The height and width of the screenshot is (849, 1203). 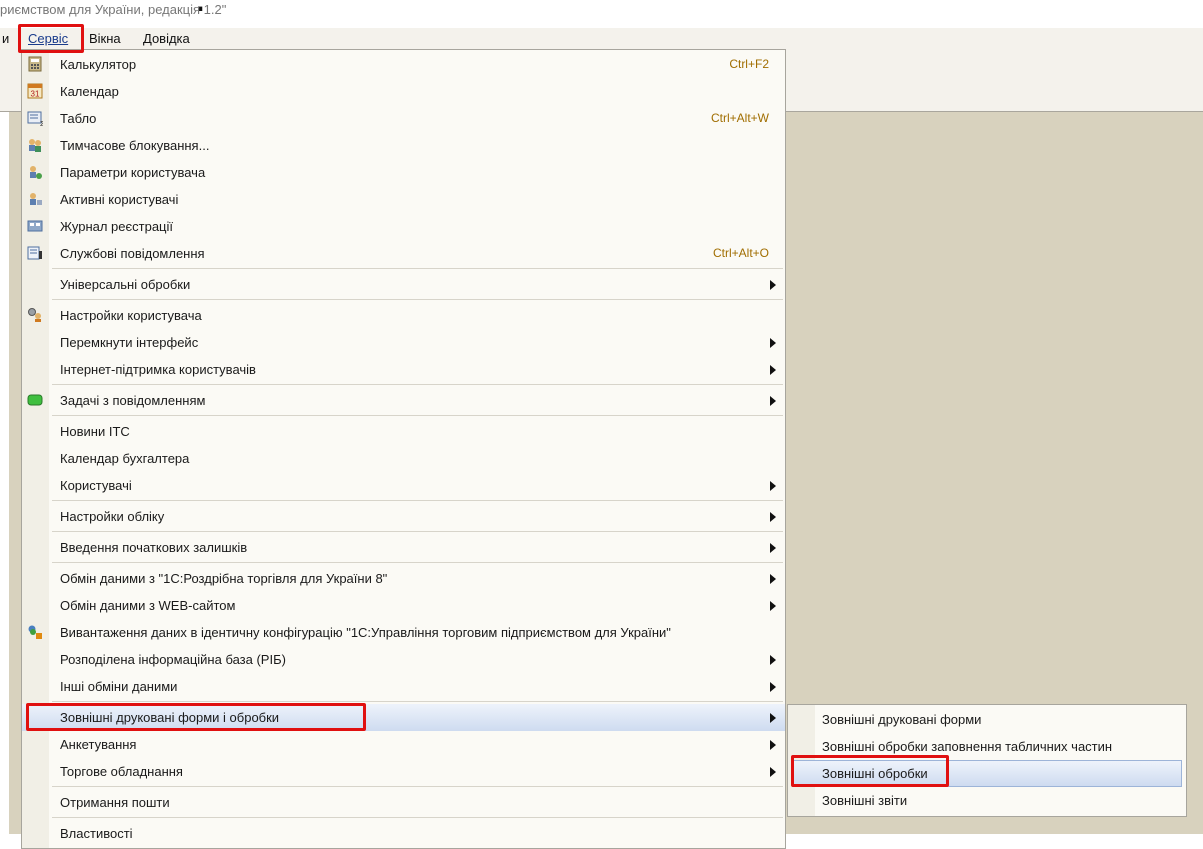 I want to click on menu-bar: и Сервіс Вікна Довідка, so click(x=601, y=38).